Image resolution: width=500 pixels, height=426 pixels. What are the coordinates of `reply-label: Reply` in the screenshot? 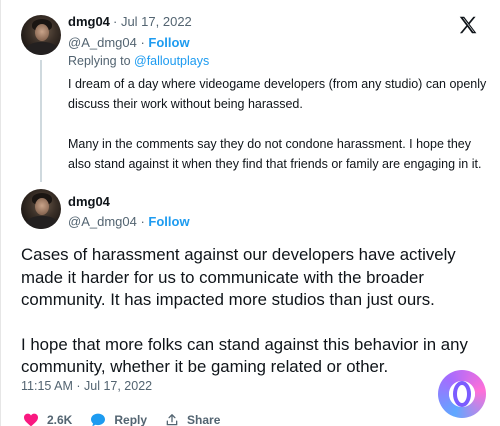 It's located at (131, 419).